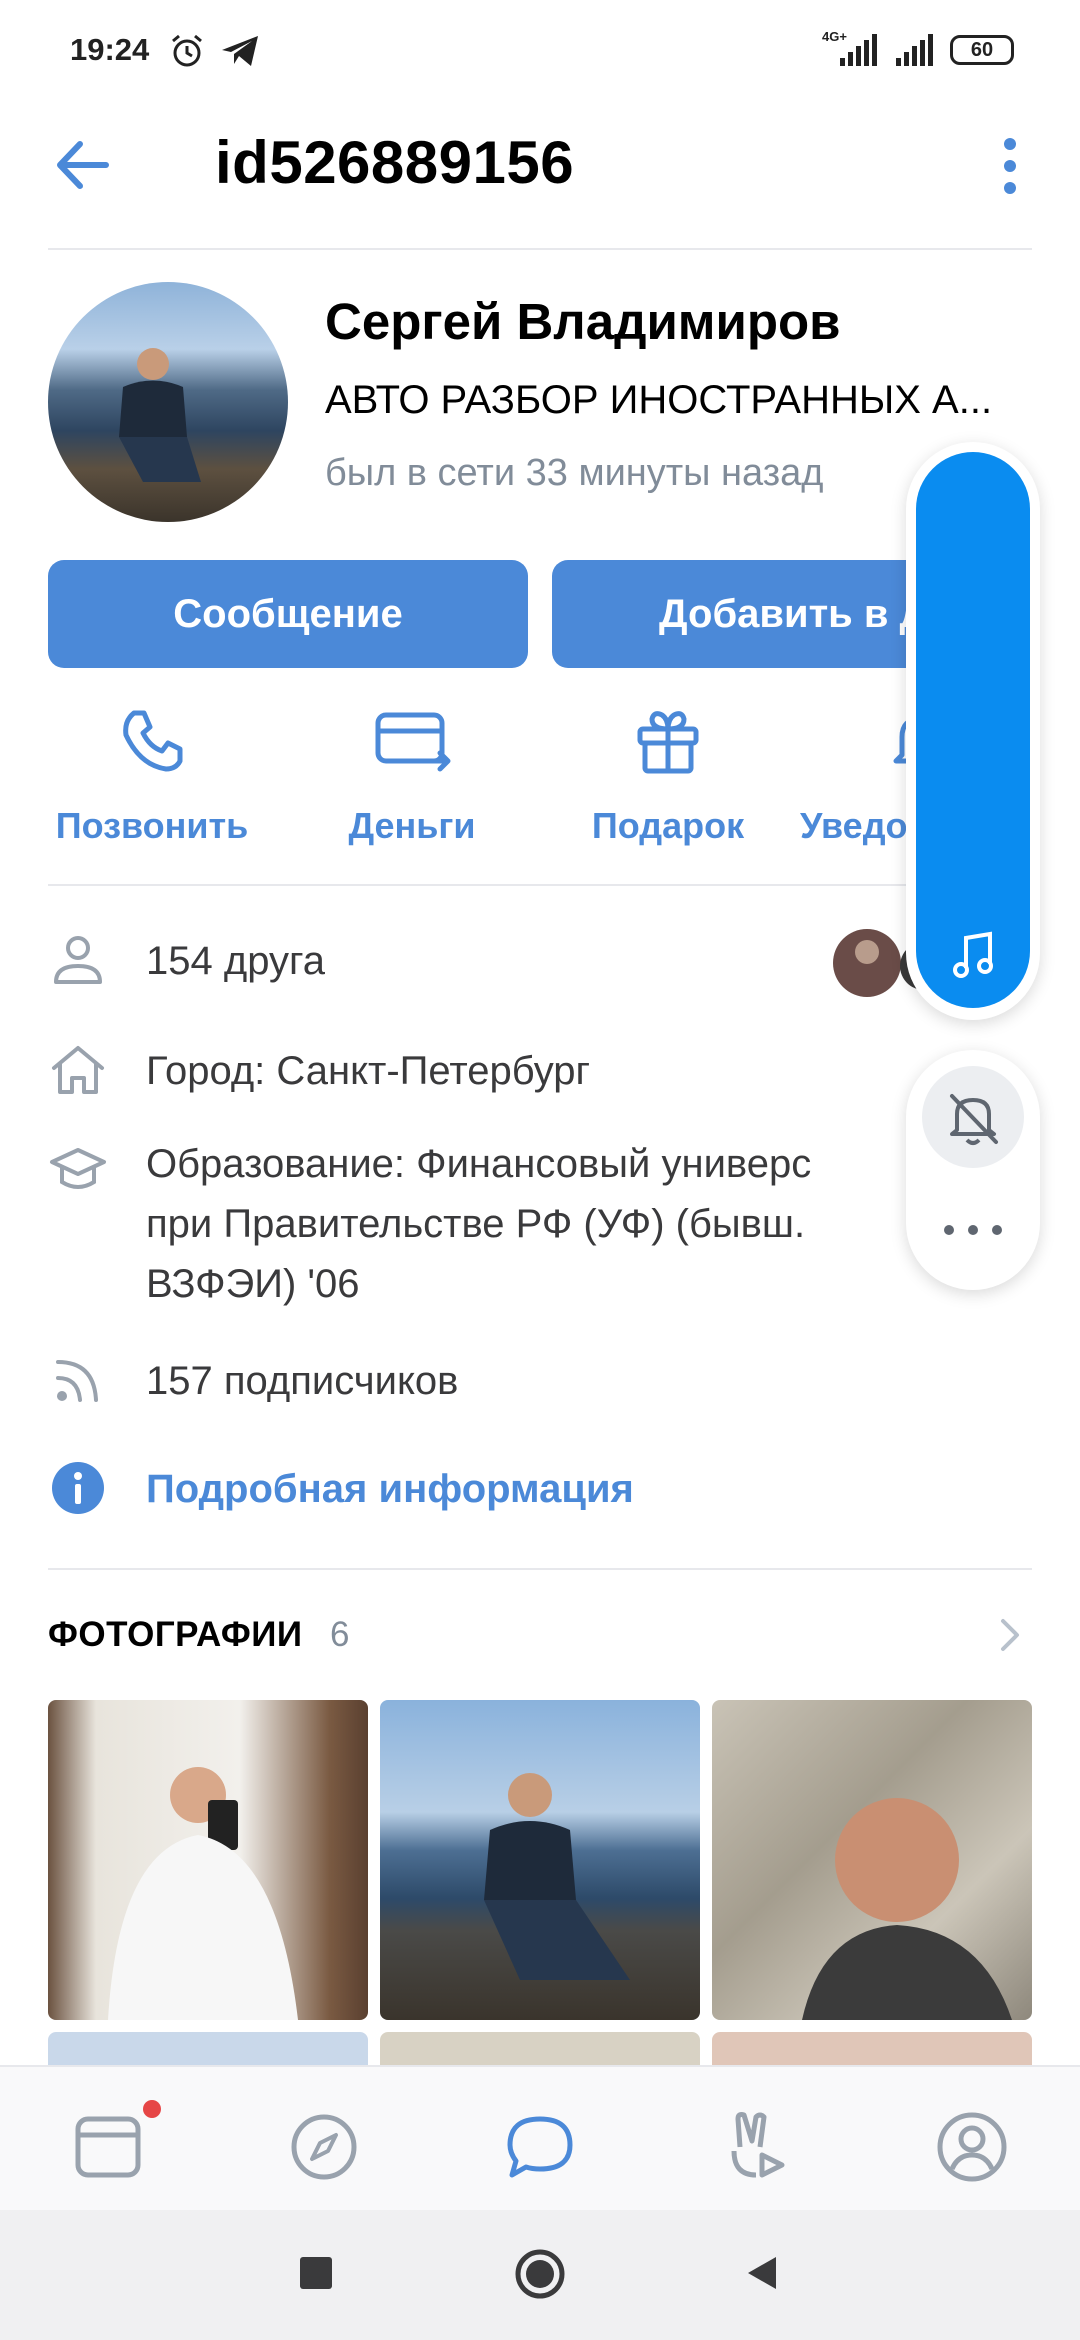  What do you see at coordinates (762, 2273) in the screenshot?
I see `back-triangle-icon` at bounding box center [762, 2273].